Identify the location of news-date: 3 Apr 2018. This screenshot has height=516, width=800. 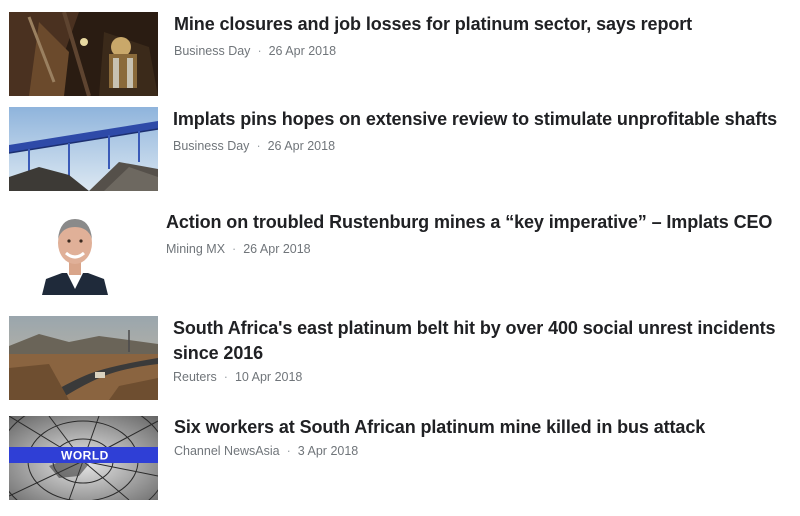
(328, 451).